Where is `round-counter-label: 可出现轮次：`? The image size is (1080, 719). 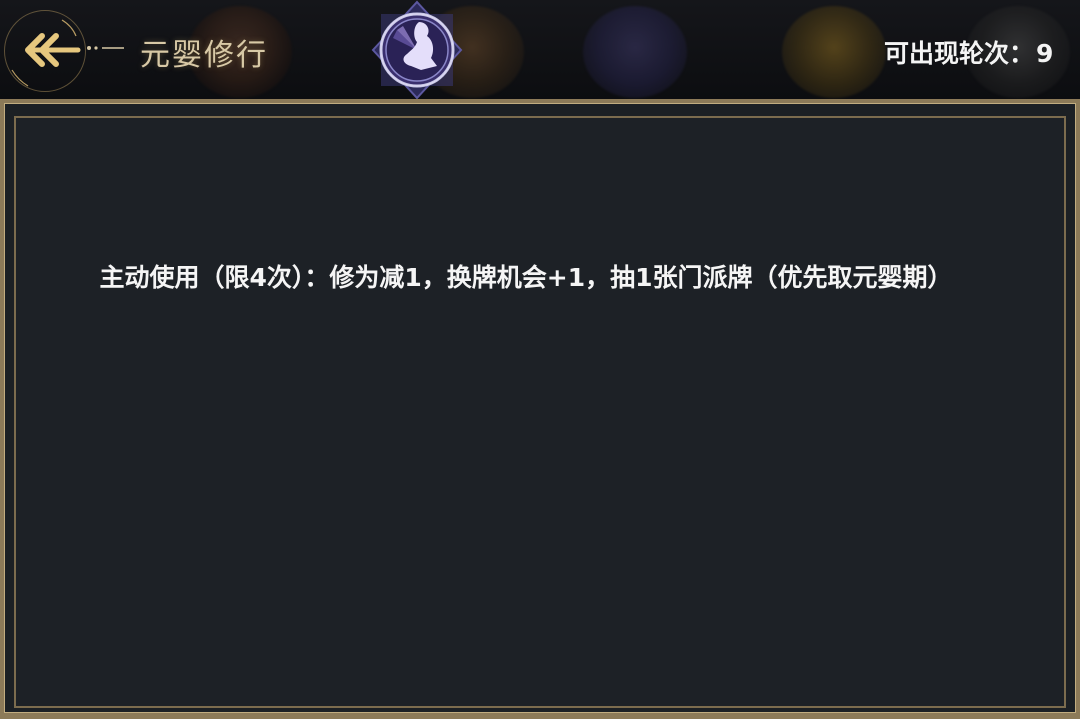
round-counter-label: 可出现轮次： is located at coordinates (959, 53).